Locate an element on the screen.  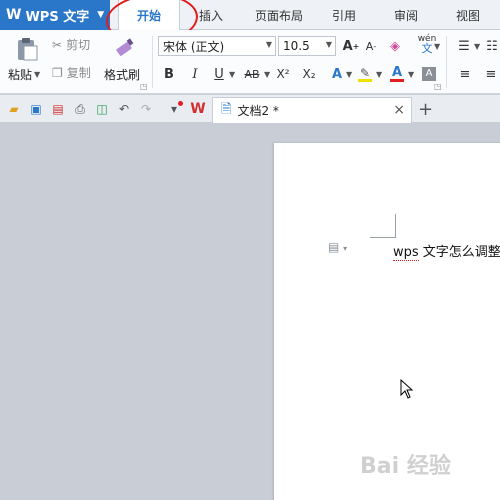
cut-button: ✂ 剪切 is located at coordinates (71, 44).